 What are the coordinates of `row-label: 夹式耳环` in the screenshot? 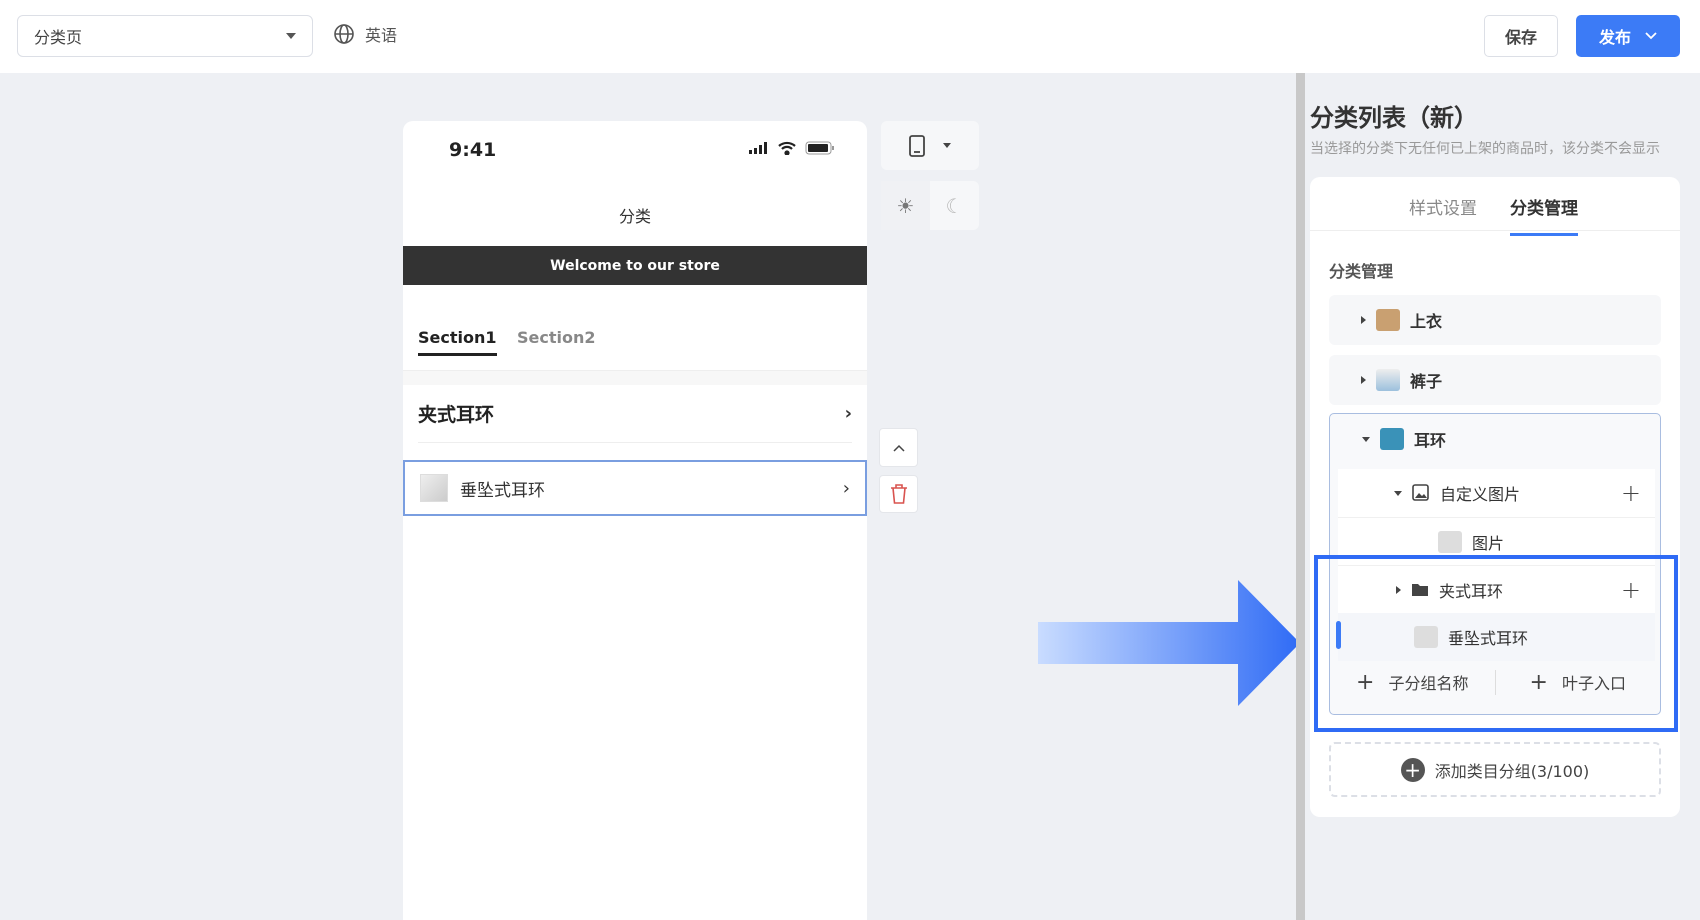 It's located at (456, 415).